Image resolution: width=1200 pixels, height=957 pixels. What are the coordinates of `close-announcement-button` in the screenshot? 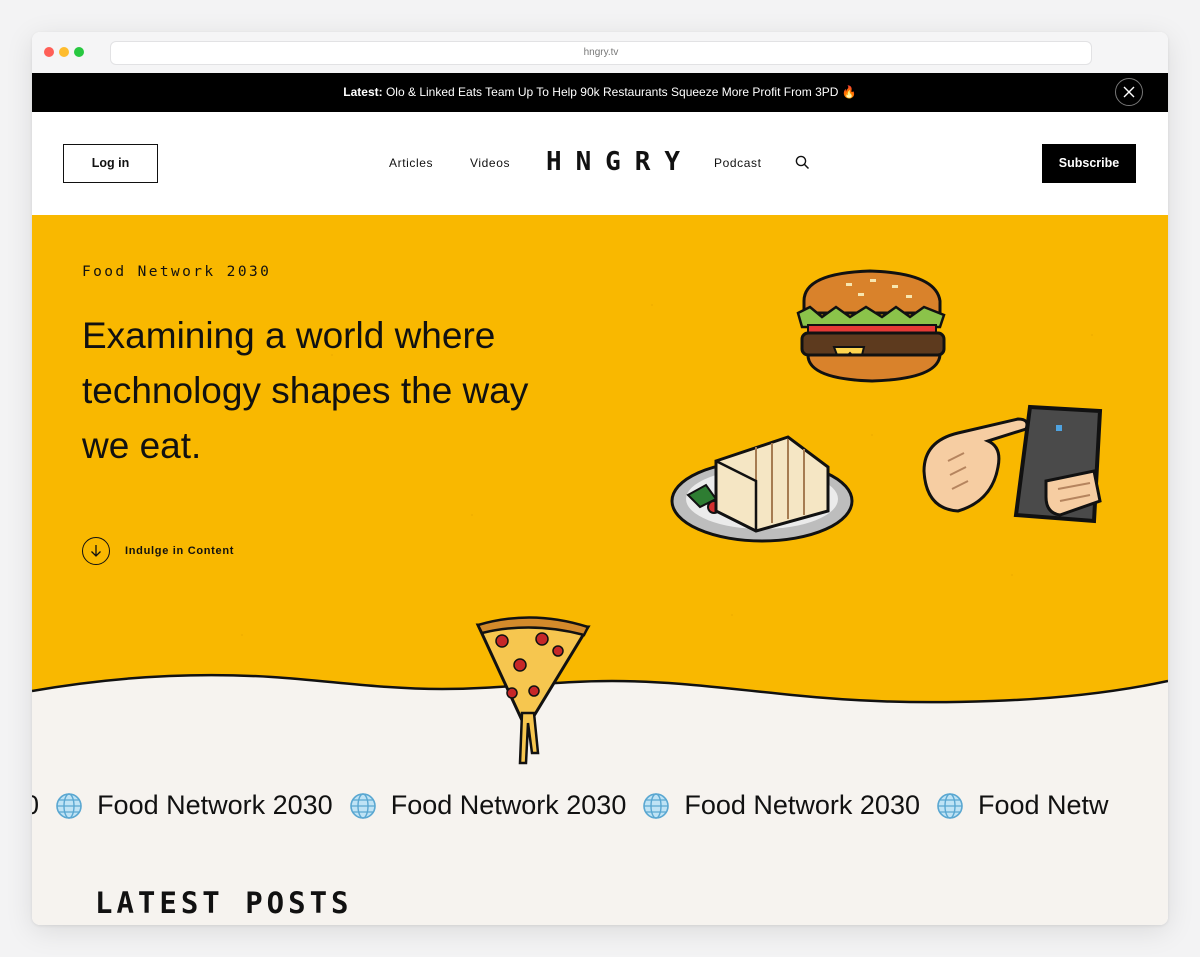 It's located at (1129, 92).